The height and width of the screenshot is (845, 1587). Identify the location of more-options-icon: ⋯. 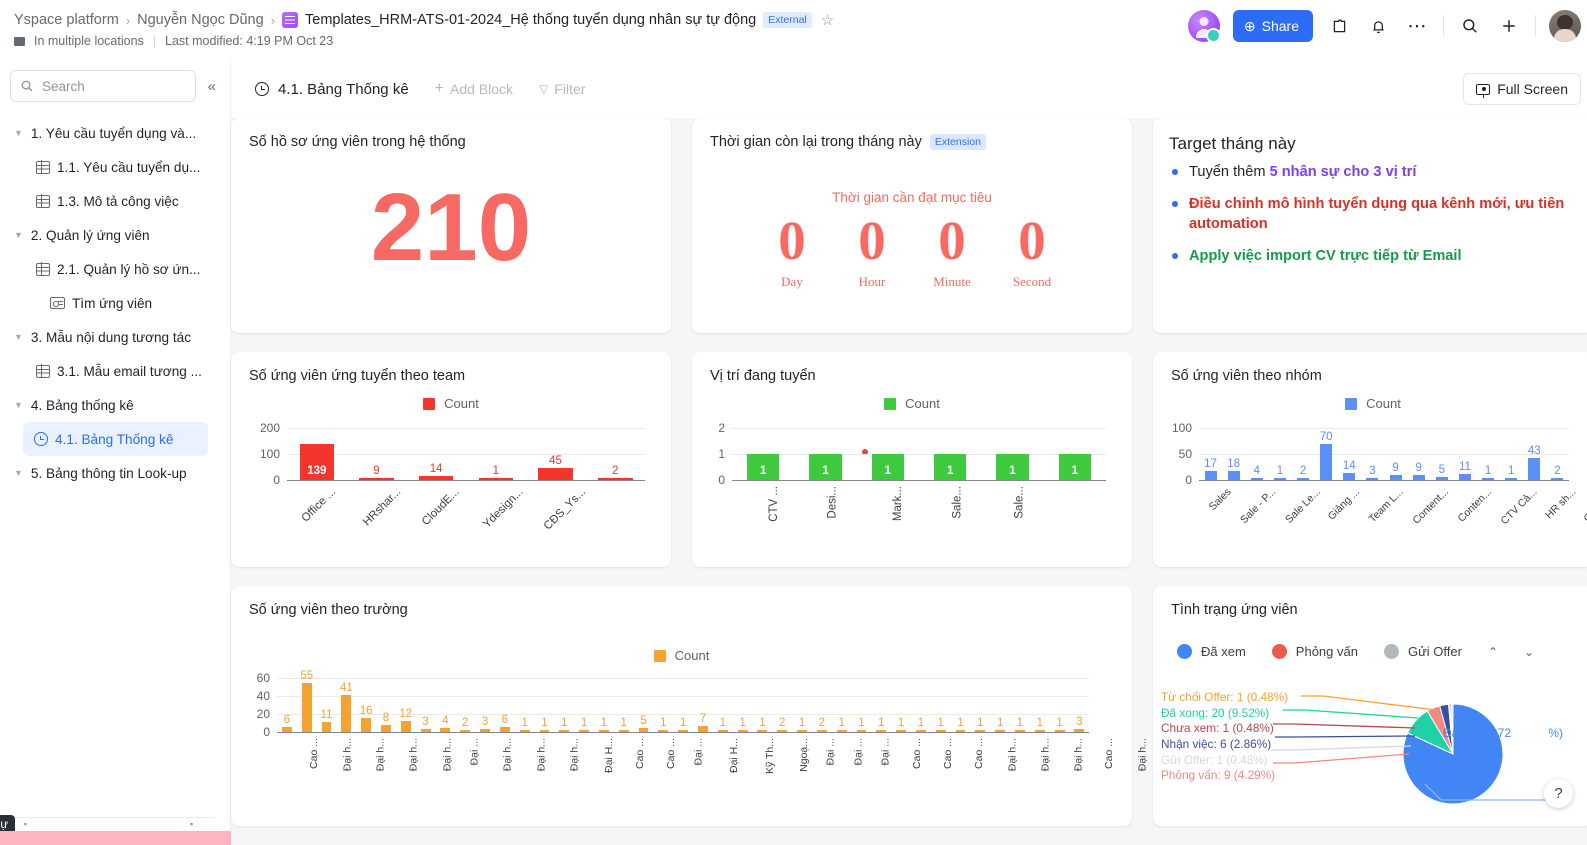
(1417, 26).